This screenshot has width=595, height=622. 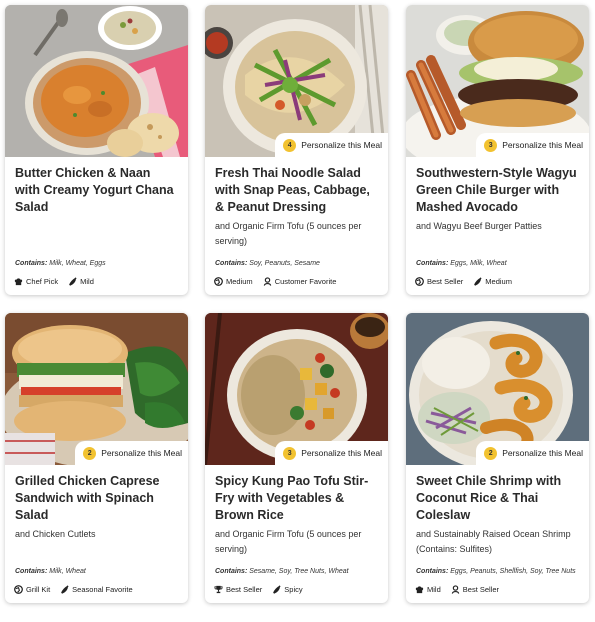 What do you see at coordinates (96, 81) in the screenshot?
I see `meal-photo` at bounding box center [96, 81].